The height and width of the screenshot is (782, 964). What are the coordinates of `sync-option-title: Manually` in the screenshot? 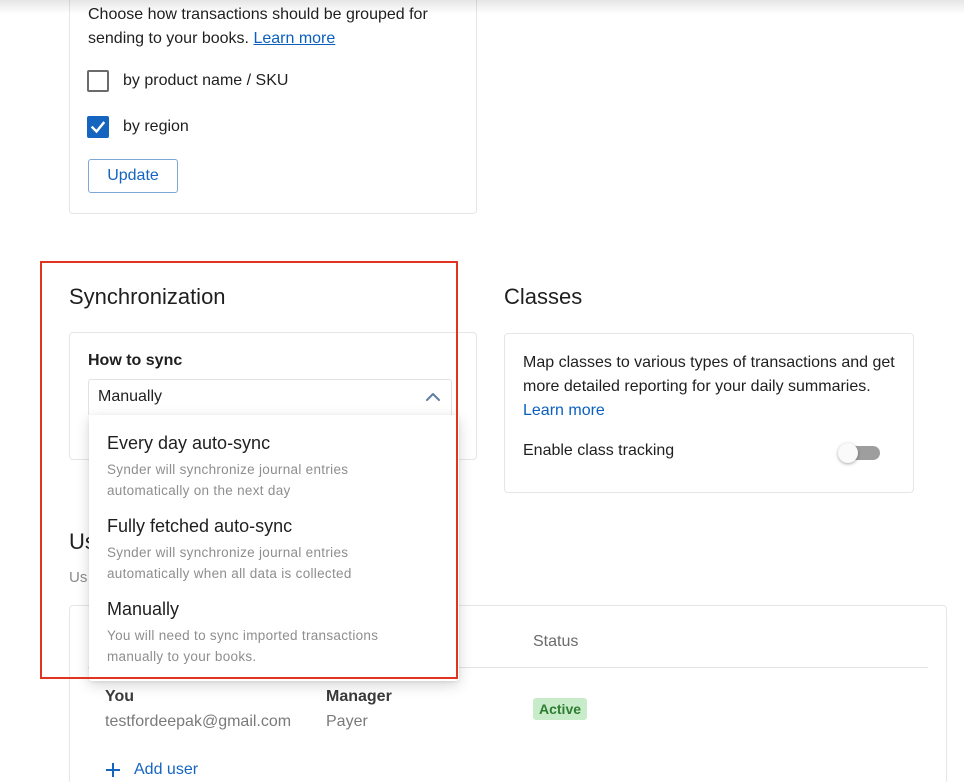 It's located at (143, 609).